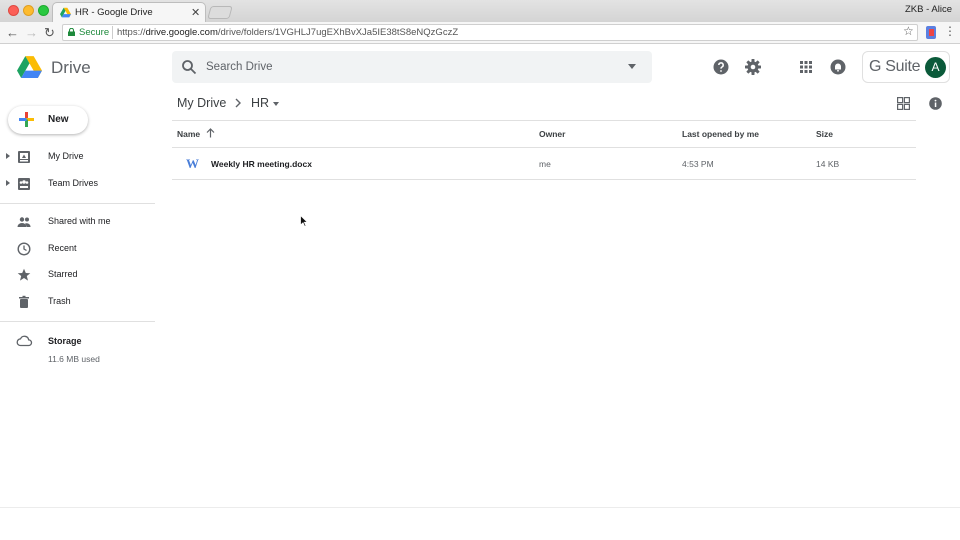  What do you see at coordinates (28, 10) in the screenshot?
I see `window-minimize-button` at bounding box center [28, 10].